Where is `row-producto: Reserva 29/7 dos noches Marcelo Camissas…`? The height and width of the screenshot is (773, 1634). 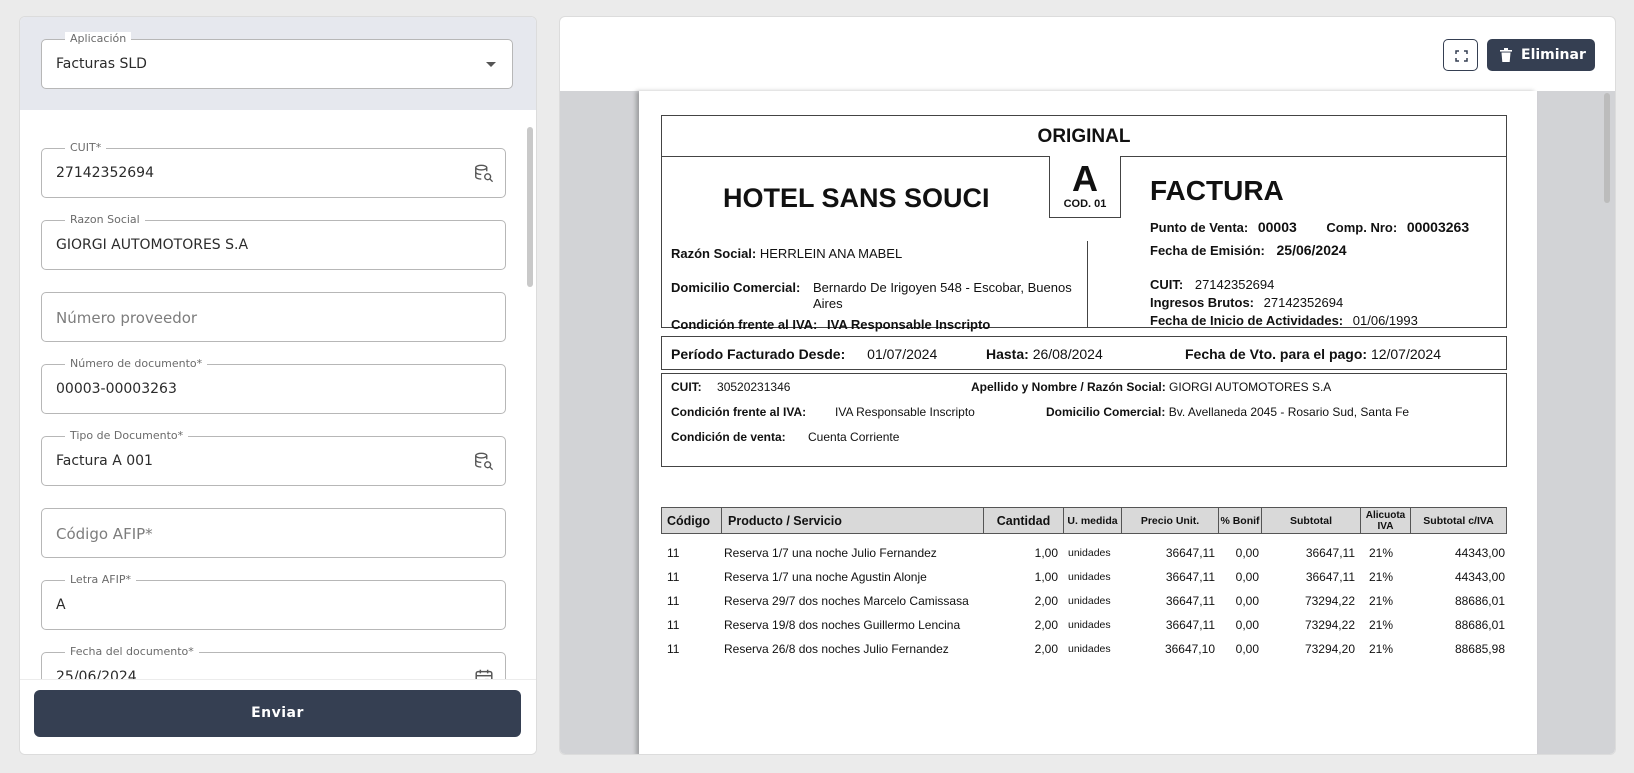
row-producto: Reserva 29/7 dos noches Marcelo Camissas… is located at coordinates (846, 601).